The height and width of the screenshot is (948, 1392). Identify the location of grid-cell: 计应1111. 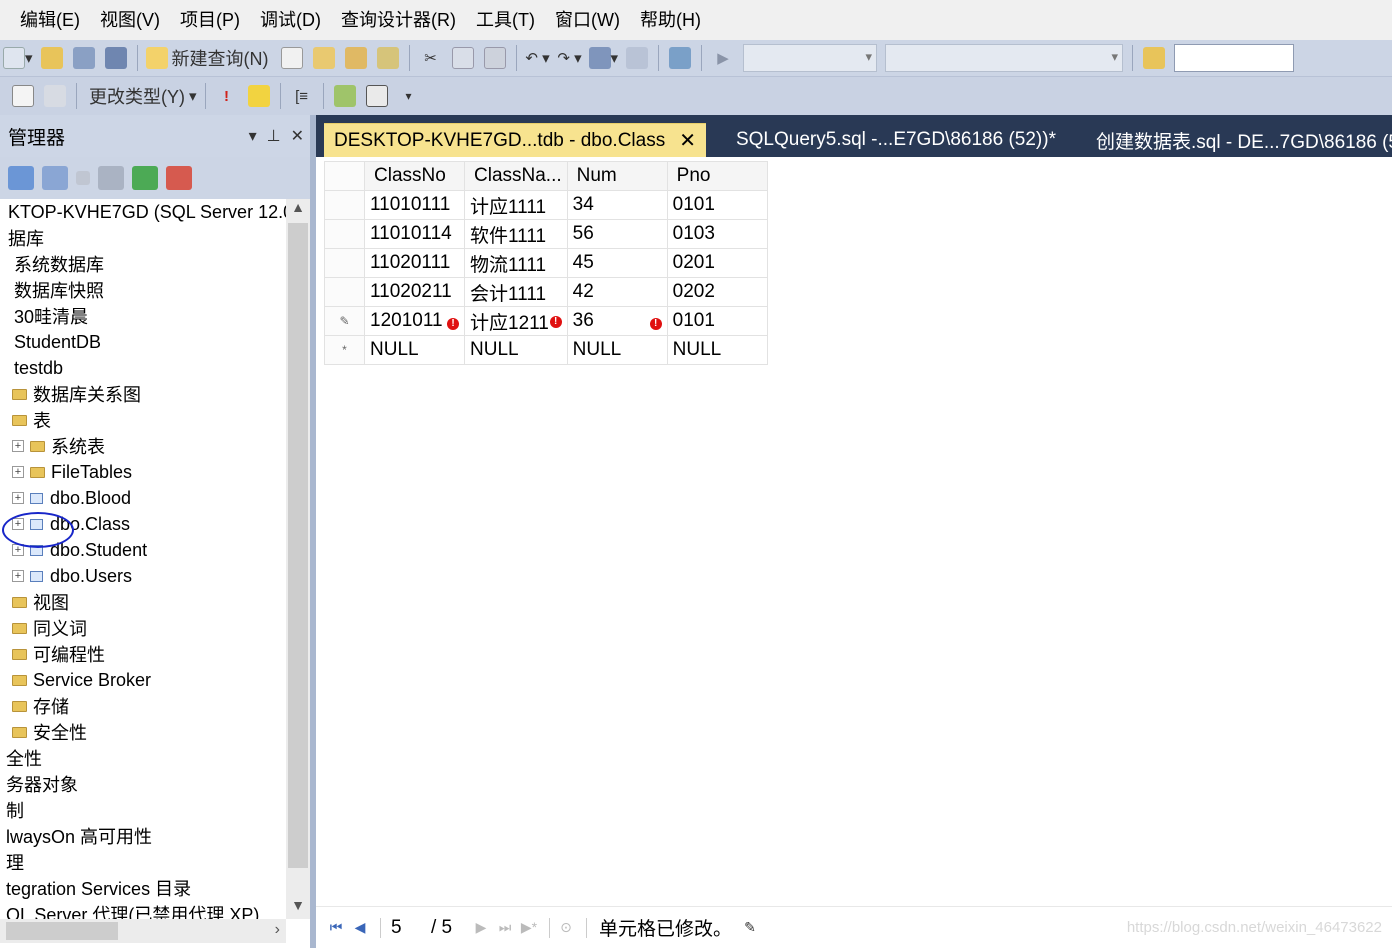
(516, 205).